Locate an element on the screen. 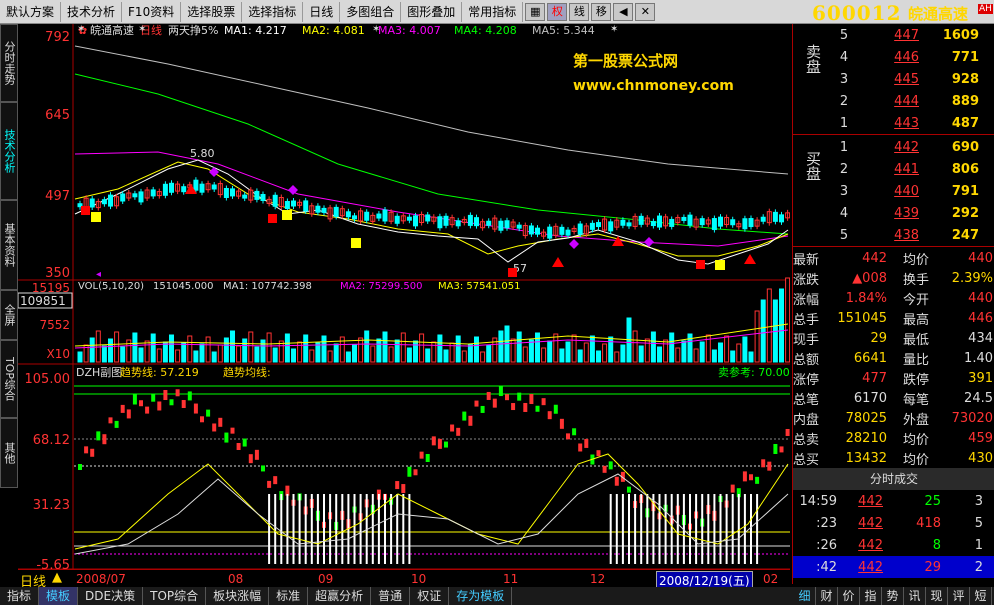  grid-icon: ▦ is located at coordinates (535, 11).